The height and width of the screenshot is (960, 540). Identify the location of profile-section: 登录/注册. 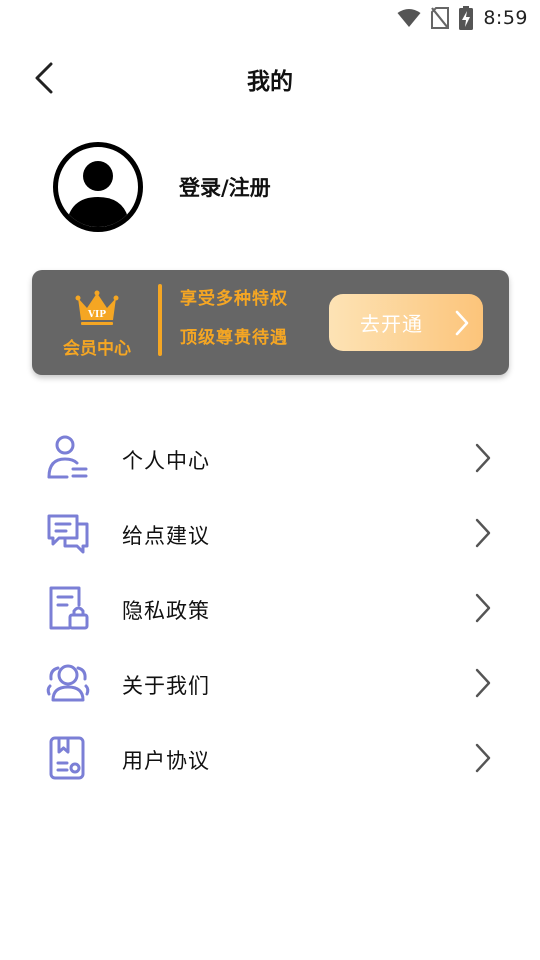
(162, 187).